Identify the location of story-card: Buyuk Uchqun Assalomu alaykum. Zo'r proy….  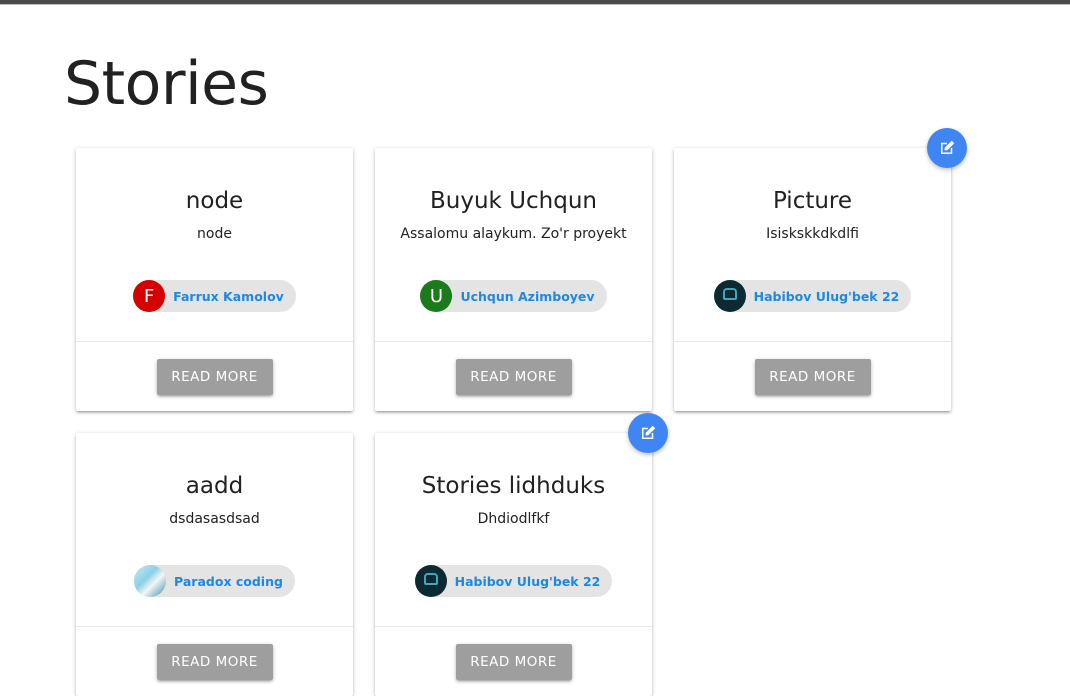
(513, 279).